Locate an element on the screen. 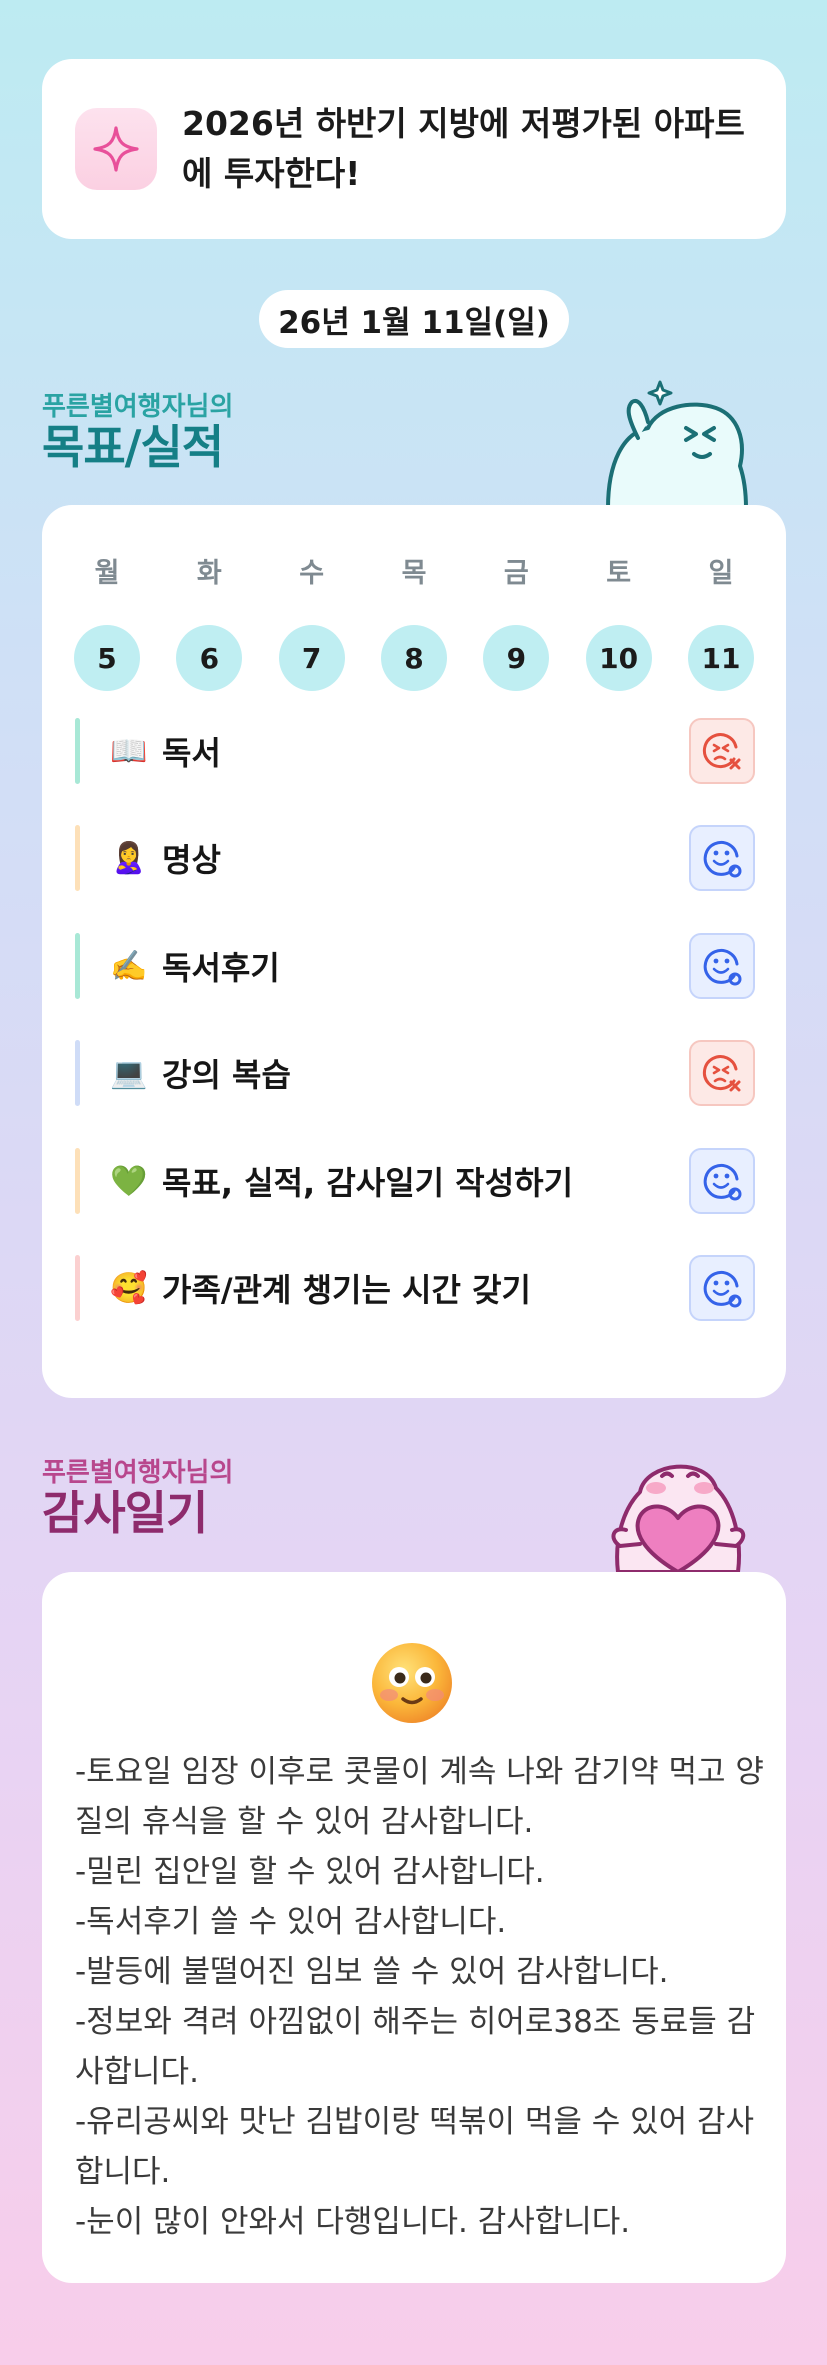  day-column: 월5 is located at coordinates (107, 624).